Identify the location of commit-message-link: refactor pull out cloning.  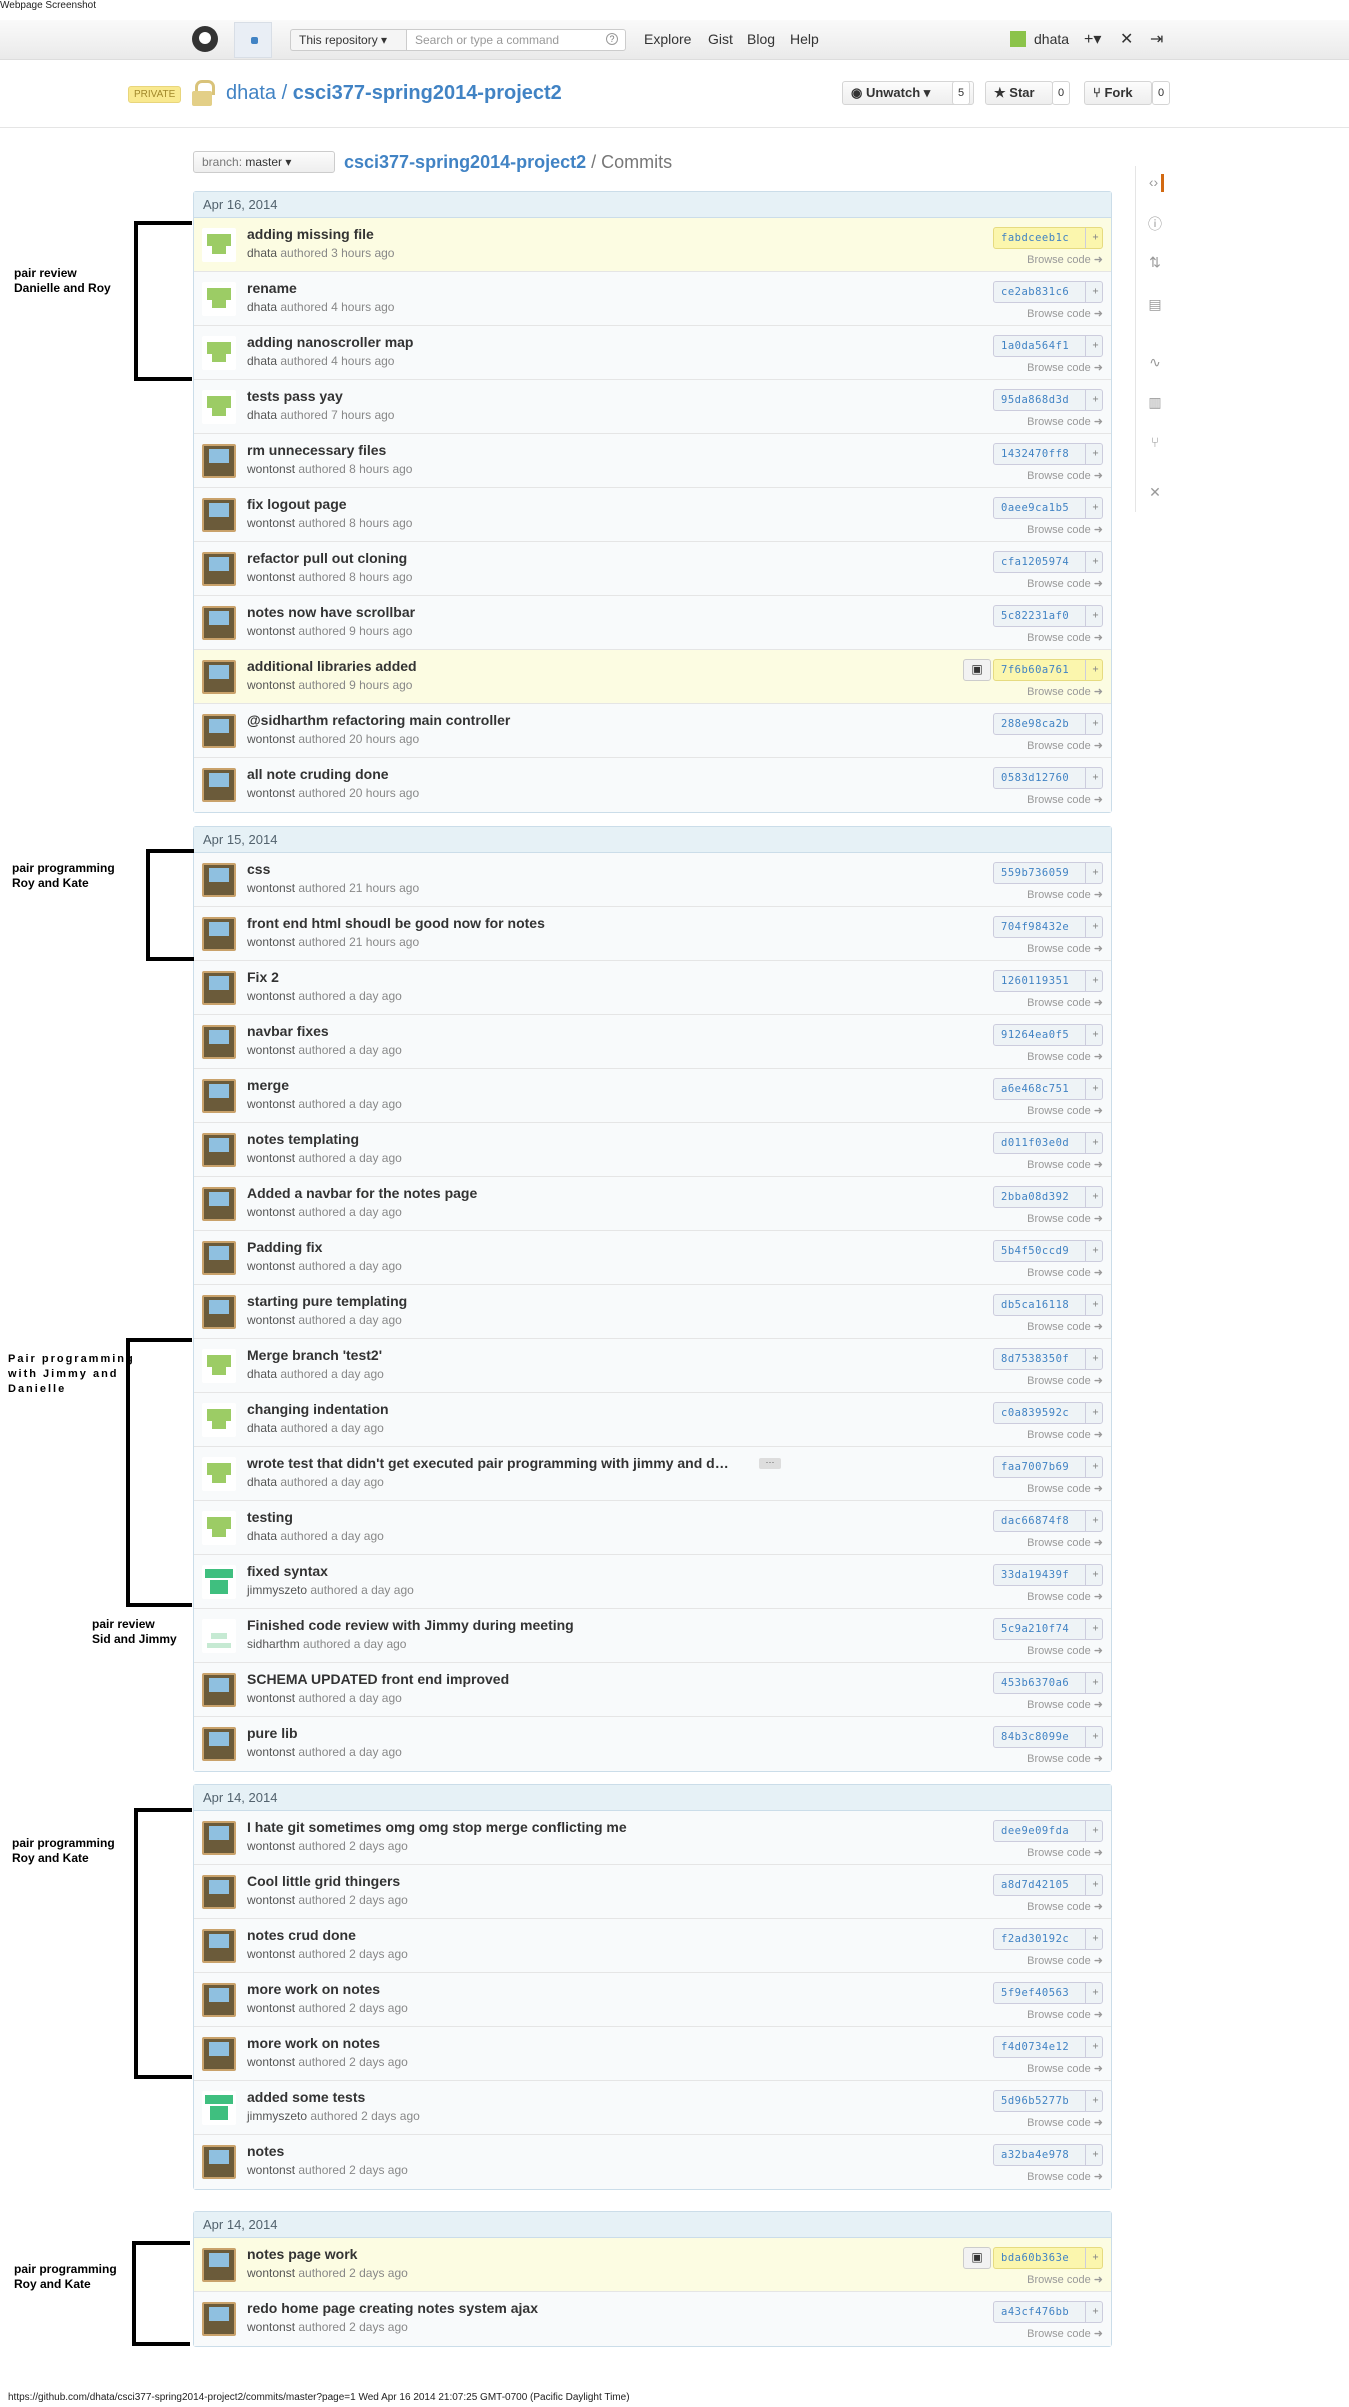
(327, 558).